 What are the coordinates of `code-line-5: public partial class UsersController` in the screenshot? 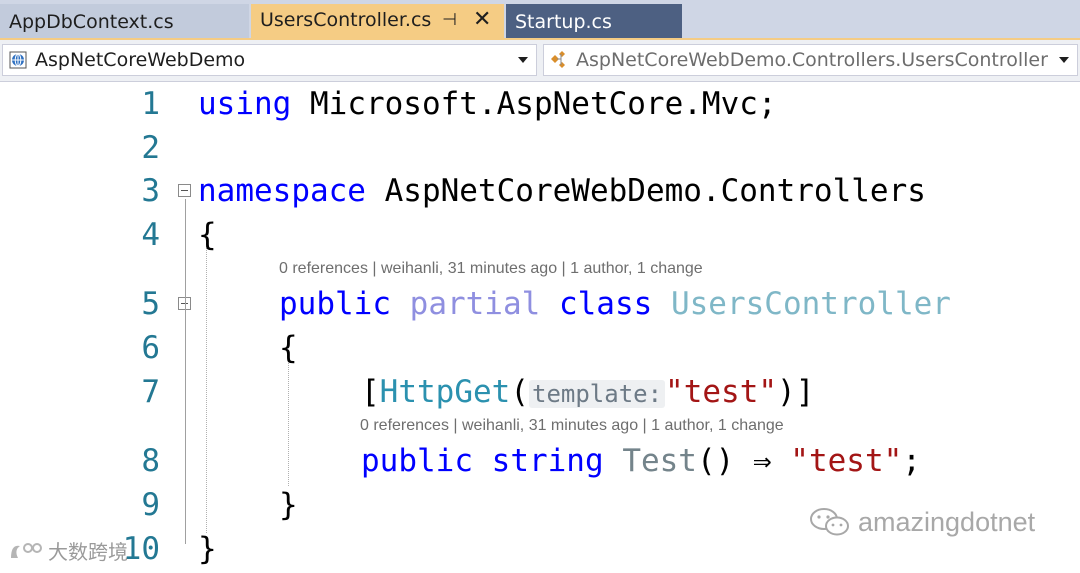 It's located at (615, 304).